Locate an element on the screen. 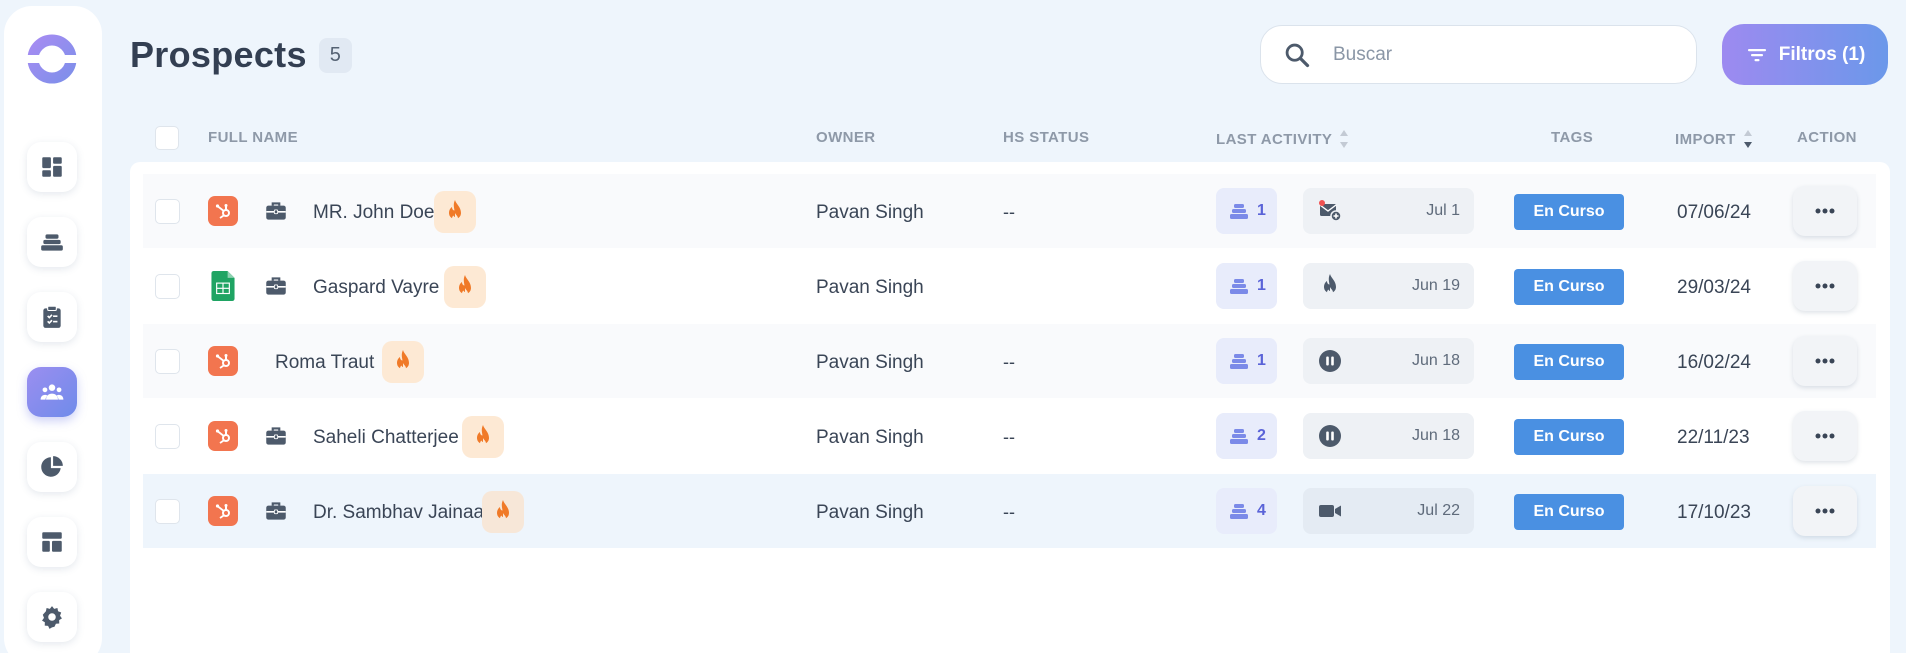  app-logo is located at coordinates (52, 59).